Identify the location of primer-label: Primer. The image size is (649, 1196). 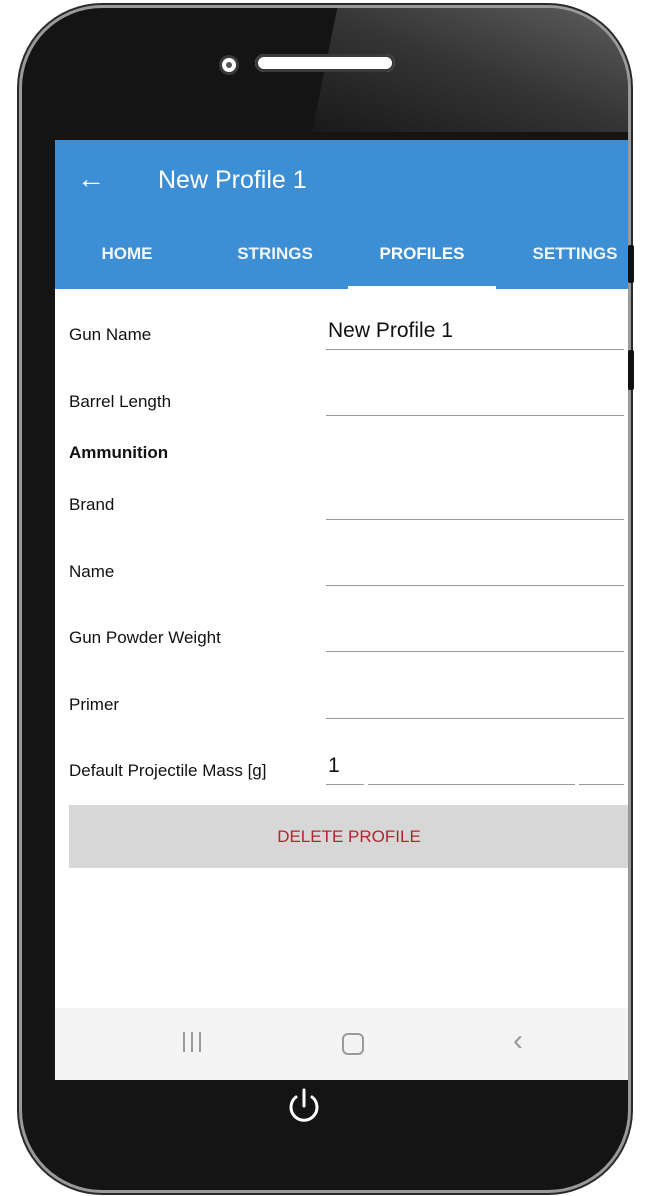
(94, 704).